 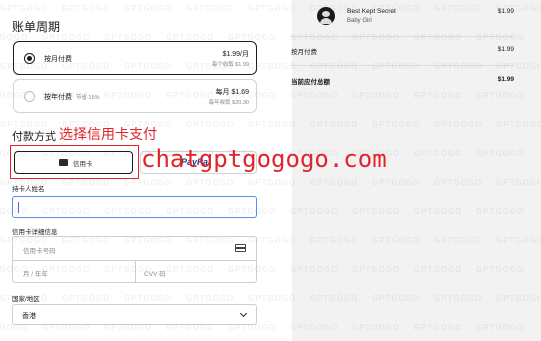 What do you see at coordinates (18, 207) in the screenshot?
I see `text-caret` at bounding box center [18, 207].